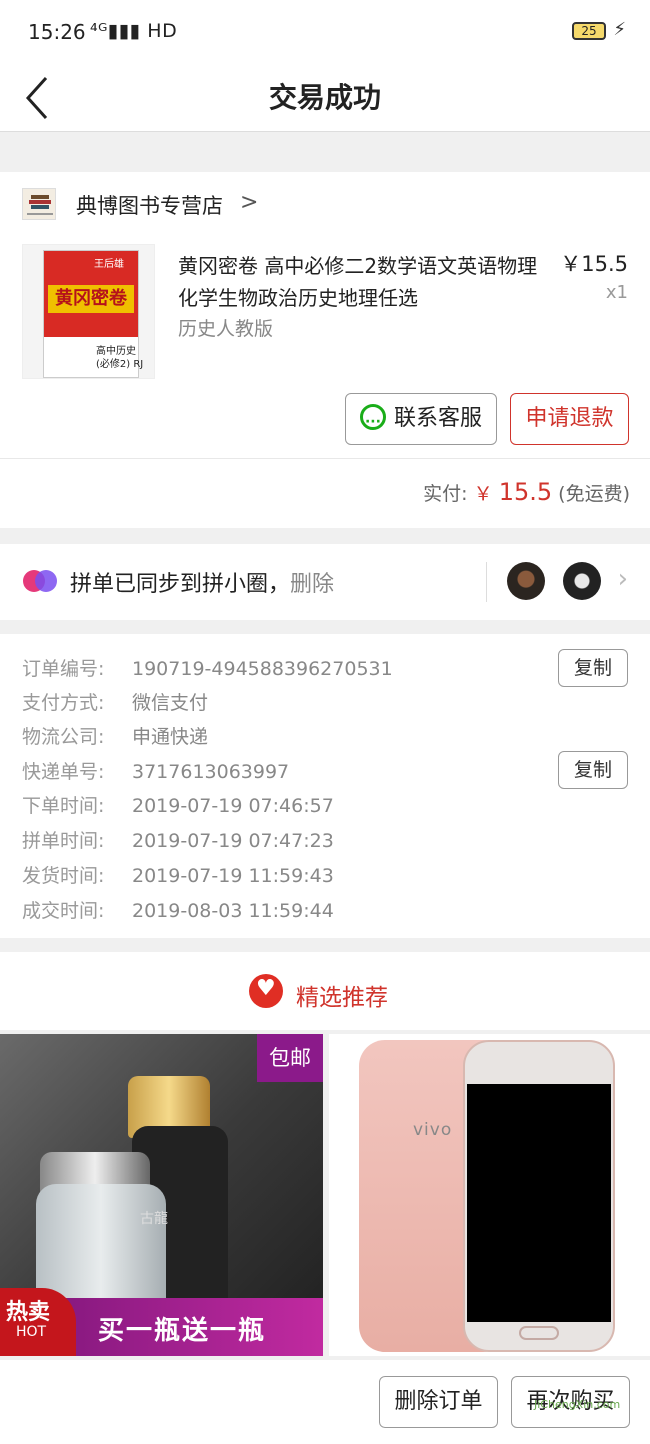 The width and height of the screenshot is (650, 1444). I want to click on group-sync-text: 拼单已同步到拼小圈，删除, so click(202, 584).